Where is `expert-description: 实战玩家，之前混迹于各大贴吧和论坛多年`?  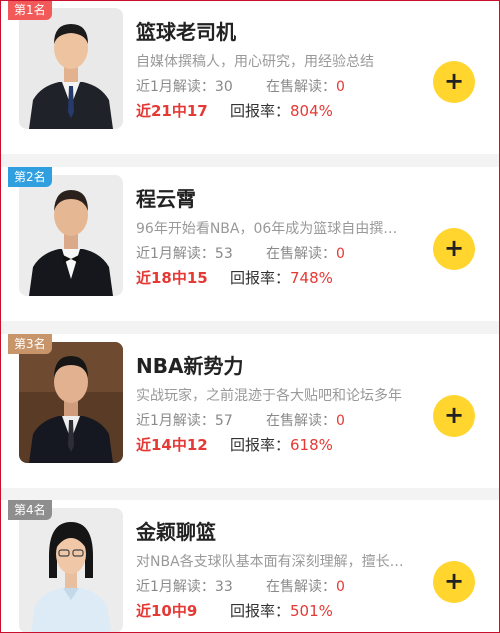
expert-description: 实战玩家，之前混迹于各大贴吧和论坛多年 is located at coordinates (269, 396).